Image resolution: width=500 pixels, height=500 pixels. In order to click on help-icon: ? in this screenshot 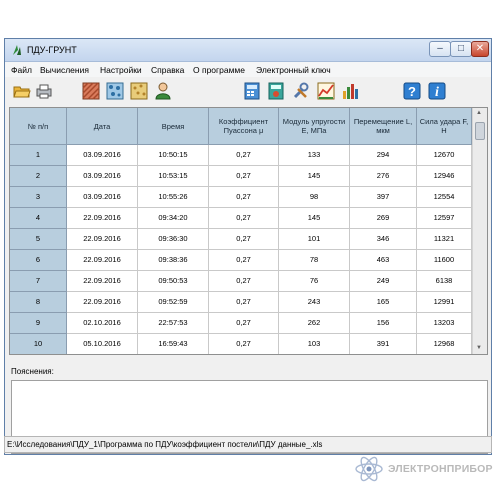, I will do `click(412, 91)`.